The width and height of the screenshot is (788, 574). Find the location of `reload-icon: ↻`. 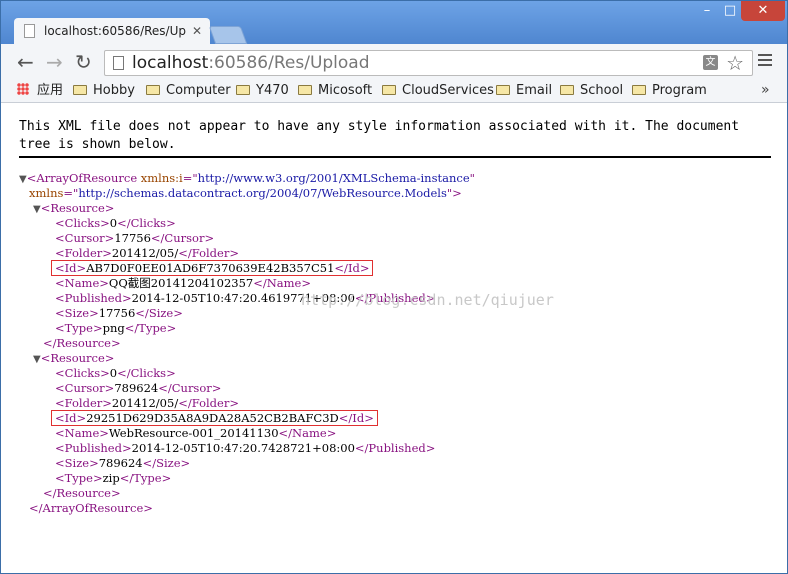

reload-icon: ↻ is located at coordinates (83, 62).